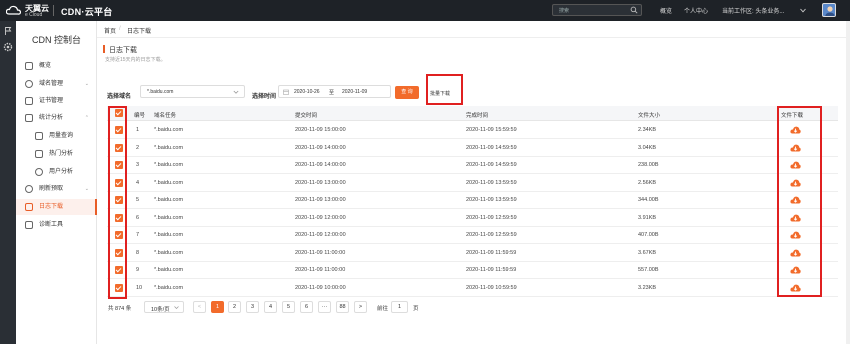 The height and width of the screenshot is (344, 850). I want to click on breadcrumb-home: 首页, so click(110, 30).